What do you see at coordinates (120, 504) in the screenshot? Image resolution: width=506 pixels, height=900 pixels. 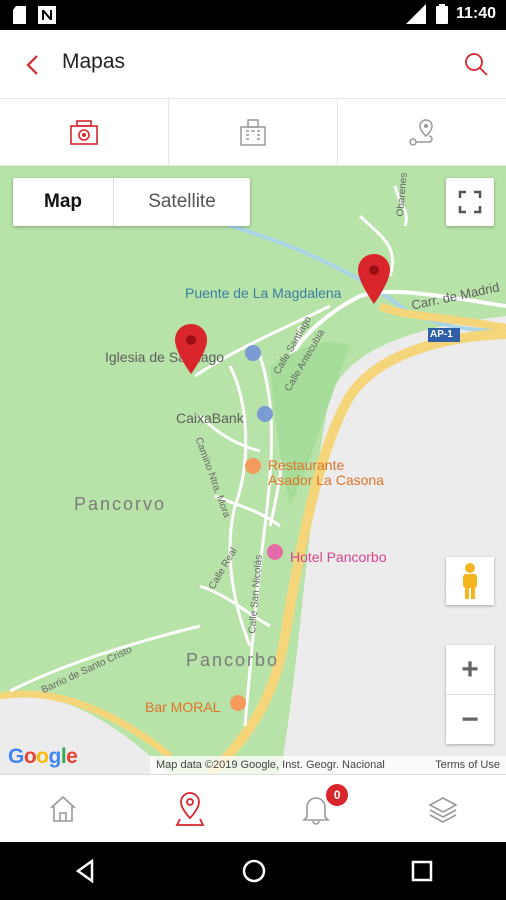 I see `label-pancorvo: Pancorvo` at bounding box center [120, 504].